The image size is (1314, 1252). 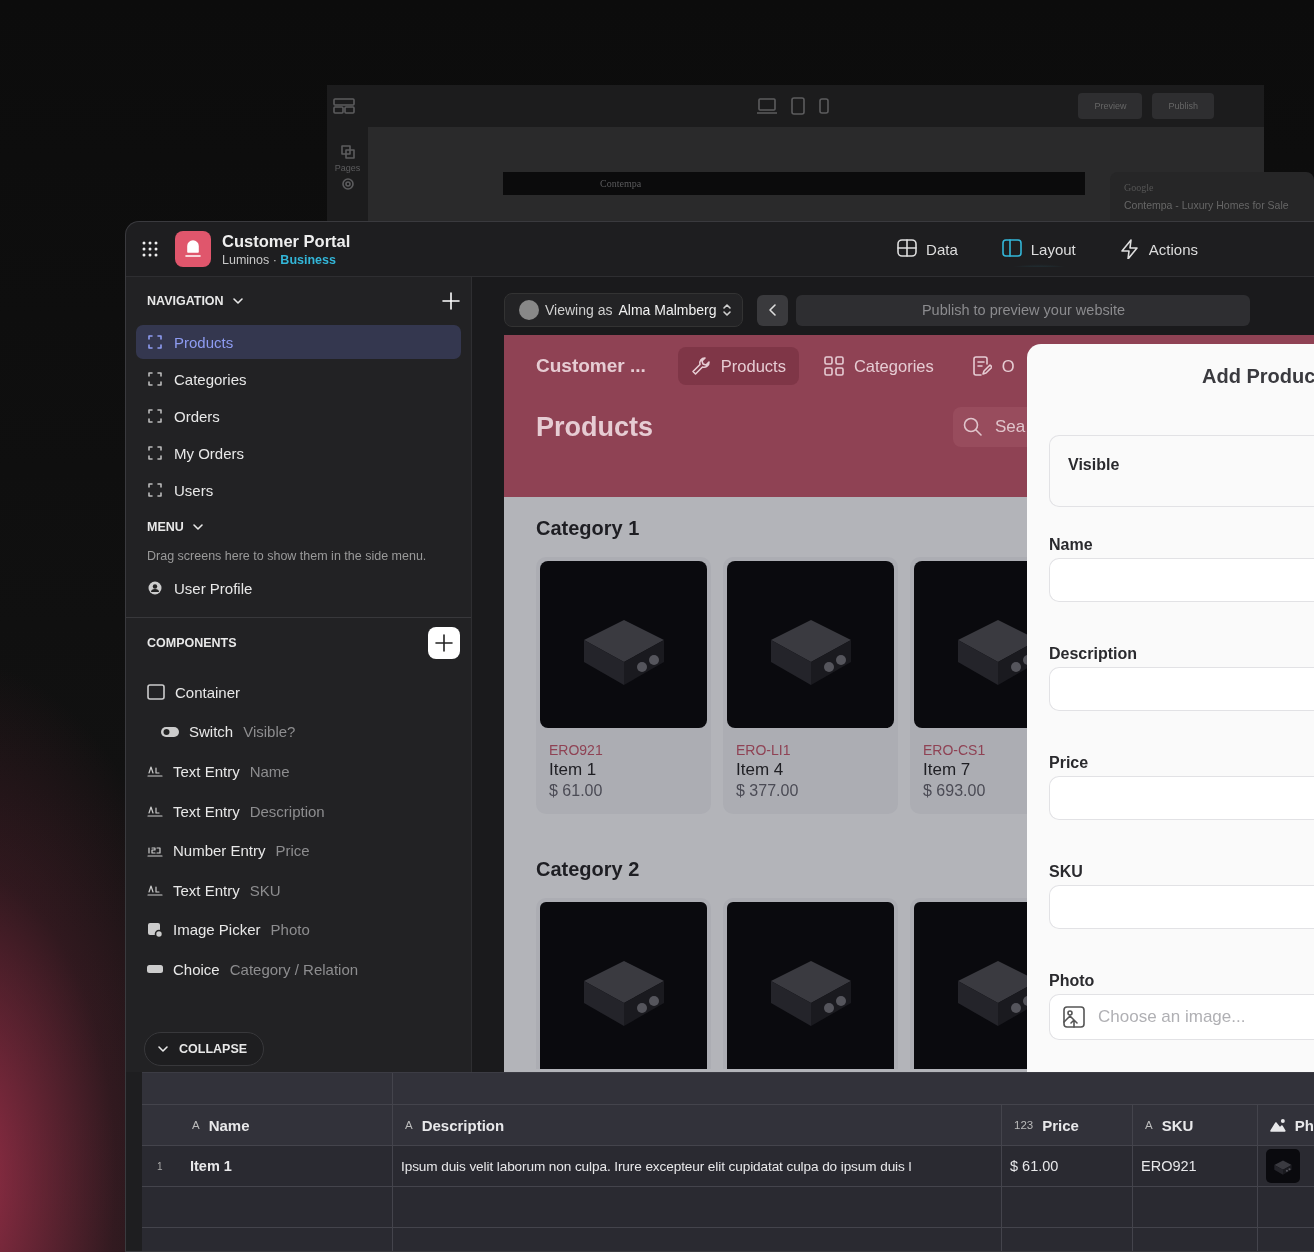 I want to click on section-title: MENU, so click(x=165, y=527).